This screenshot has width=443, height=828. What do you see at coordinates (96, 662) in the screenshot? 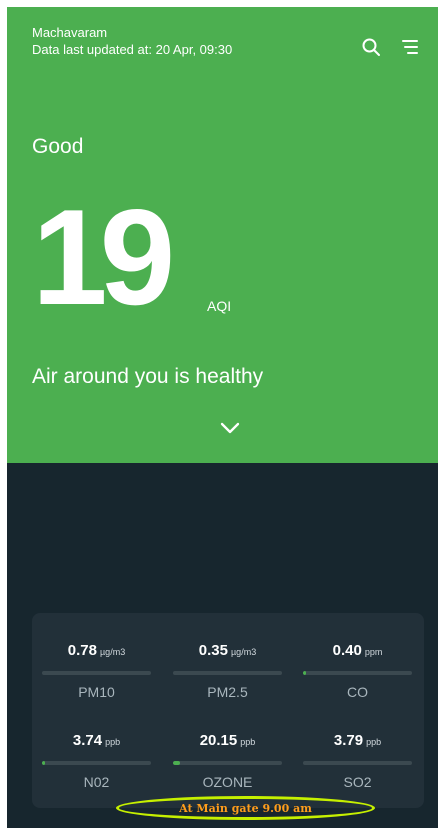
I see `pollutant-pm10: 0.78 µg/m3 PM10` at bounding box center [96, 662].